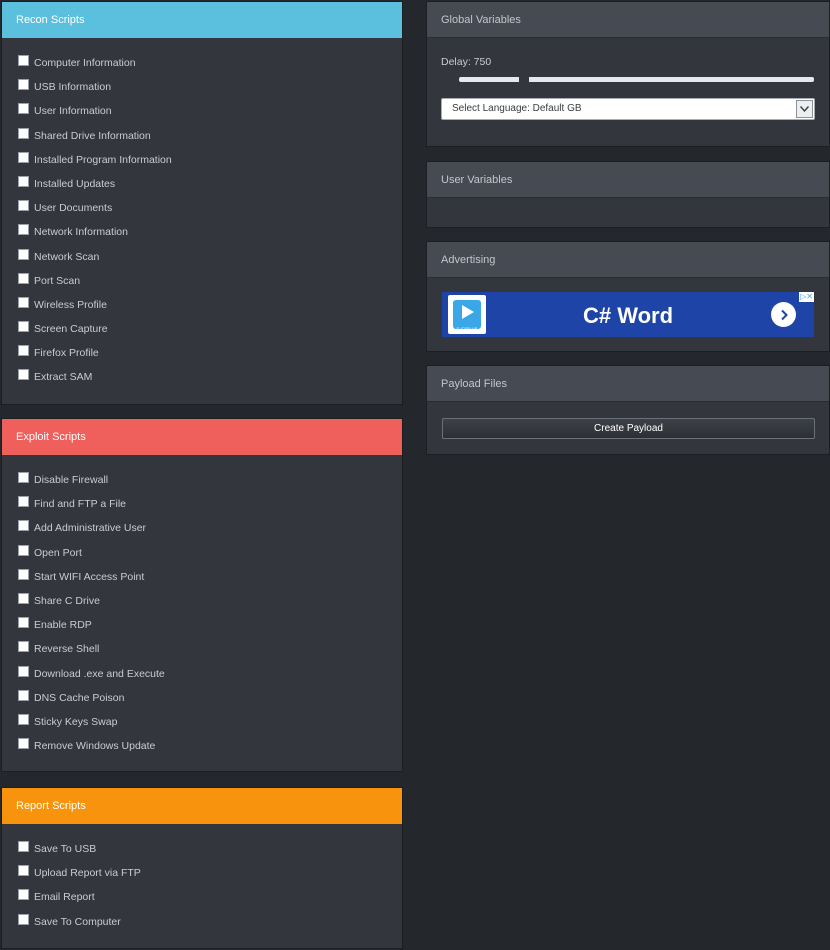 The width and height of the screenshot is (830, 950). Describe the element at coordinates (210, 925) in the screenshot. I see `report-script-item: Save To Computer` at that location.